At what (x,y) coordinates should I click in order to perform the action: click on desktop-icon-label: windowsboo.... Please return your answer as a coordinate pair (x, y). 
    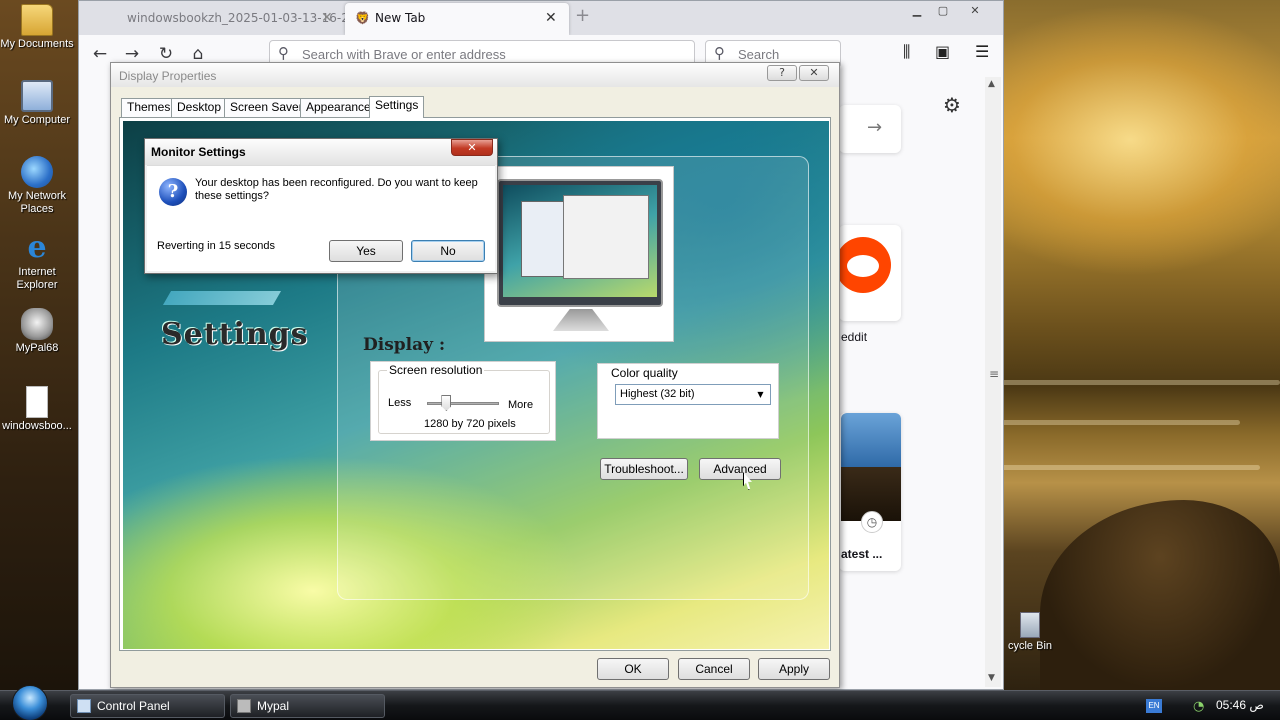
    Looking at the image, I should click on (37, 426).